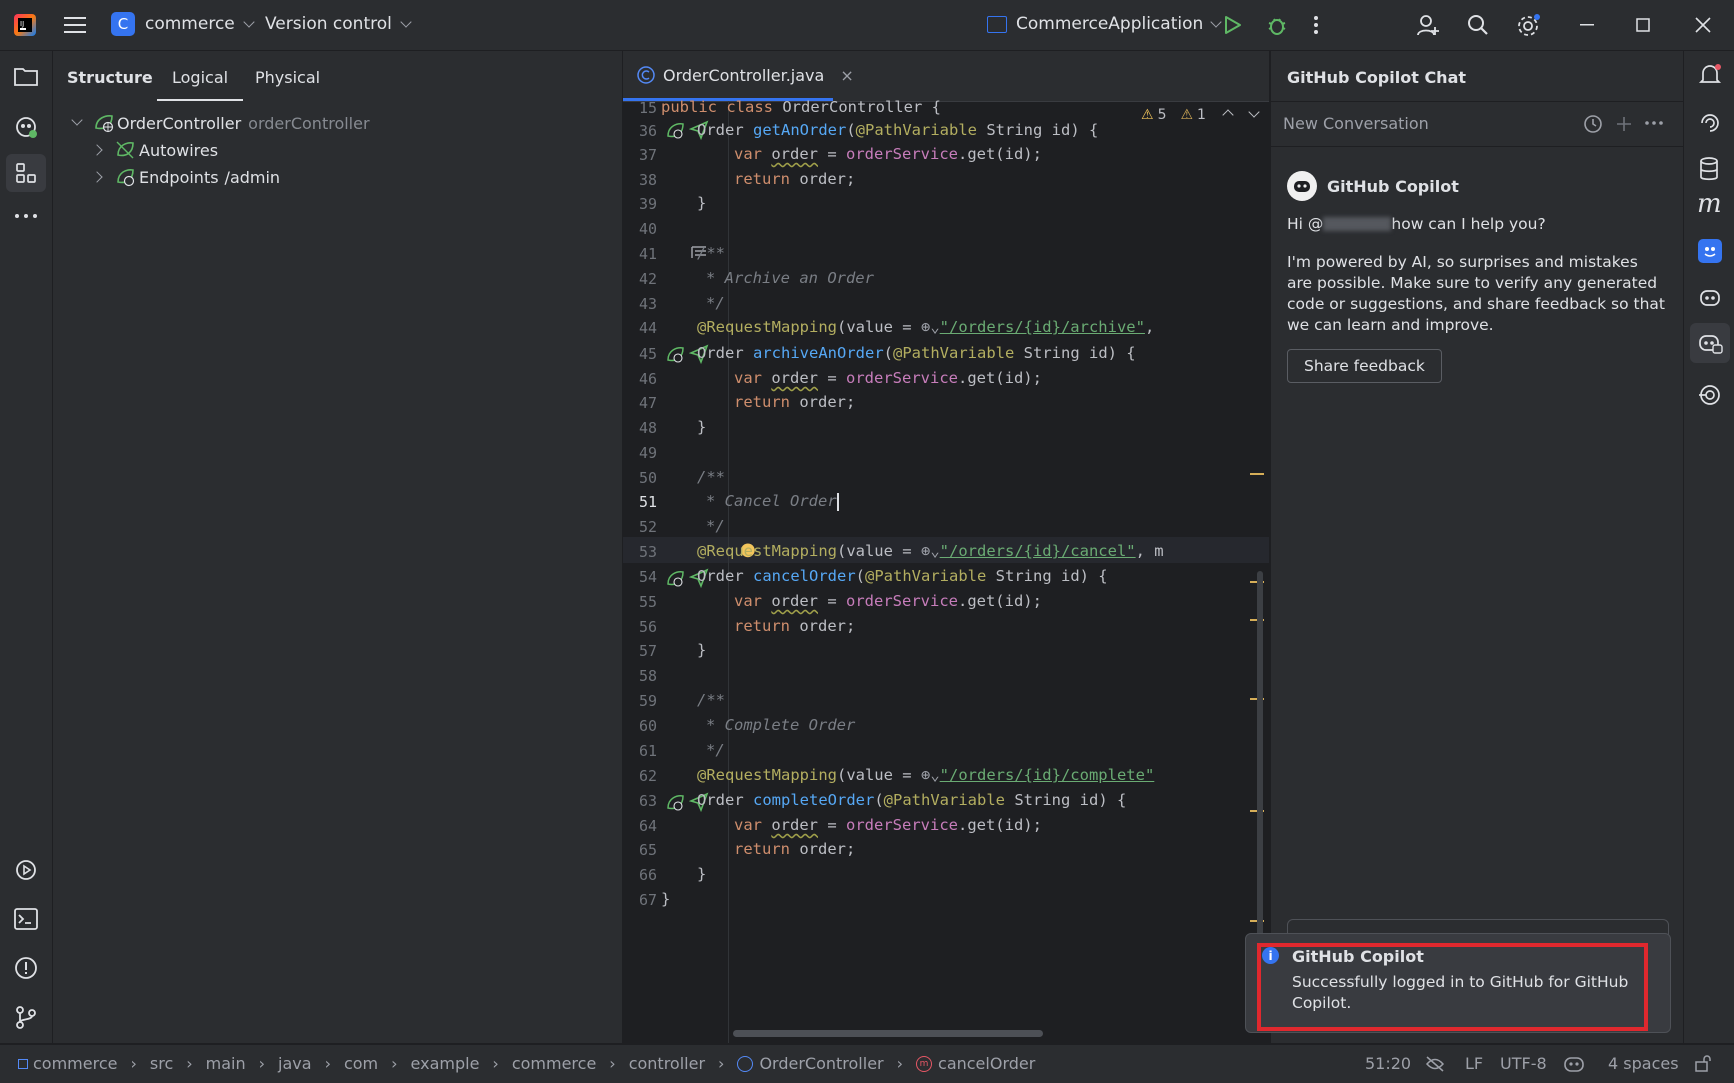 This screenshot has height=1083, width=1734. I want to click on breadcrumb-item: main, so click(226, 1063).